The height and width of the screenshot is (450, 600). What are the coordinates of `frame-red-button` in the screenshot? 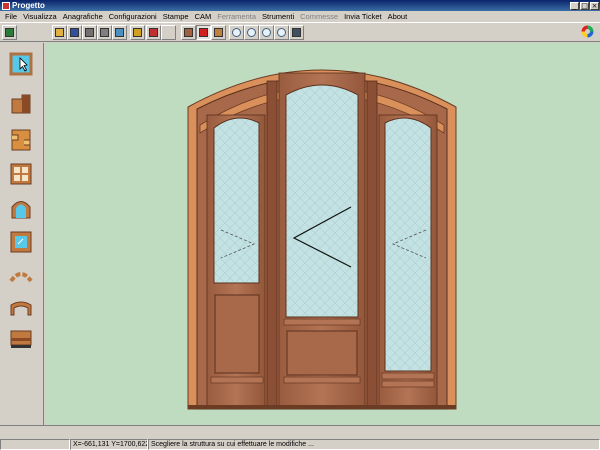 It's located at (203, 32).